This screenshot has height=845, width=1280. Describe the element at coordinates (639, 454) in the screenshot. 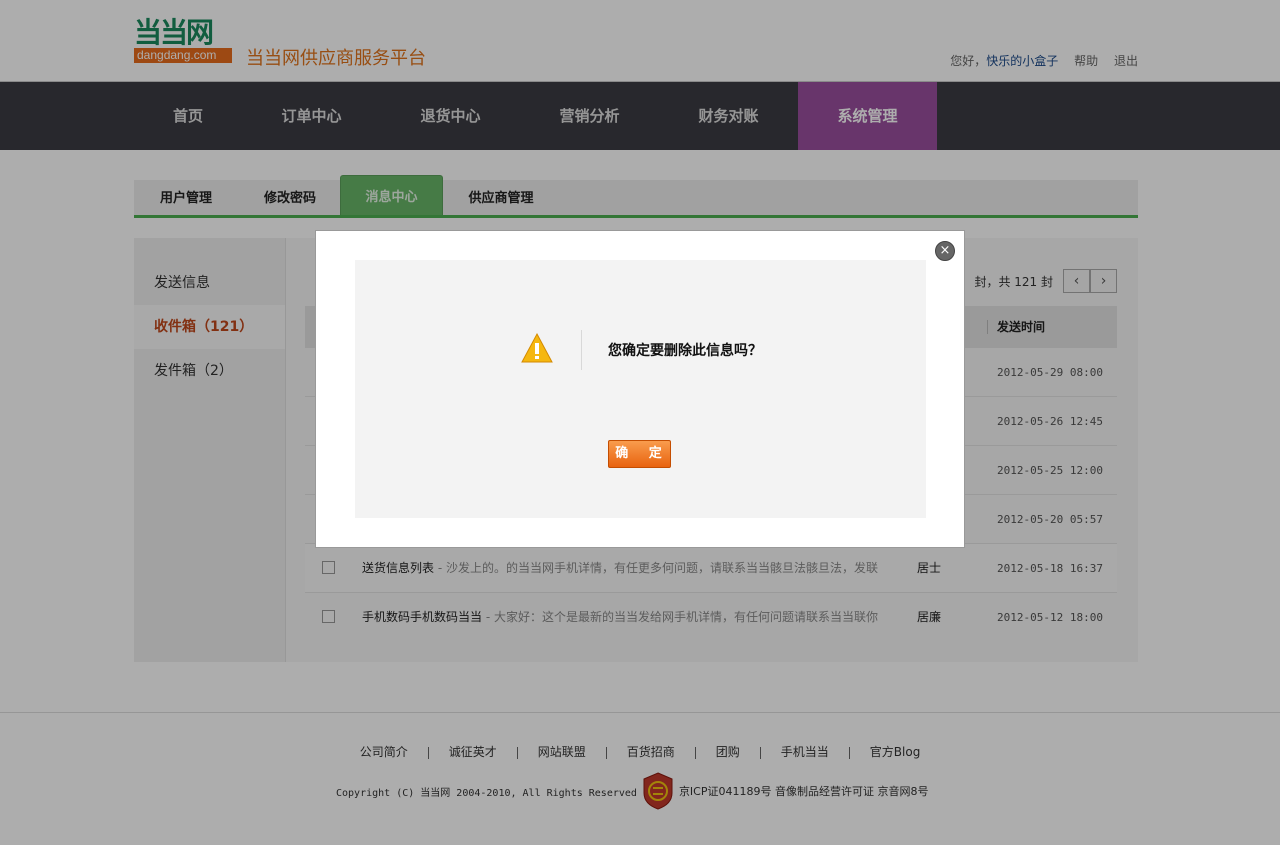

I see `ok-button: 确 定` at that location.